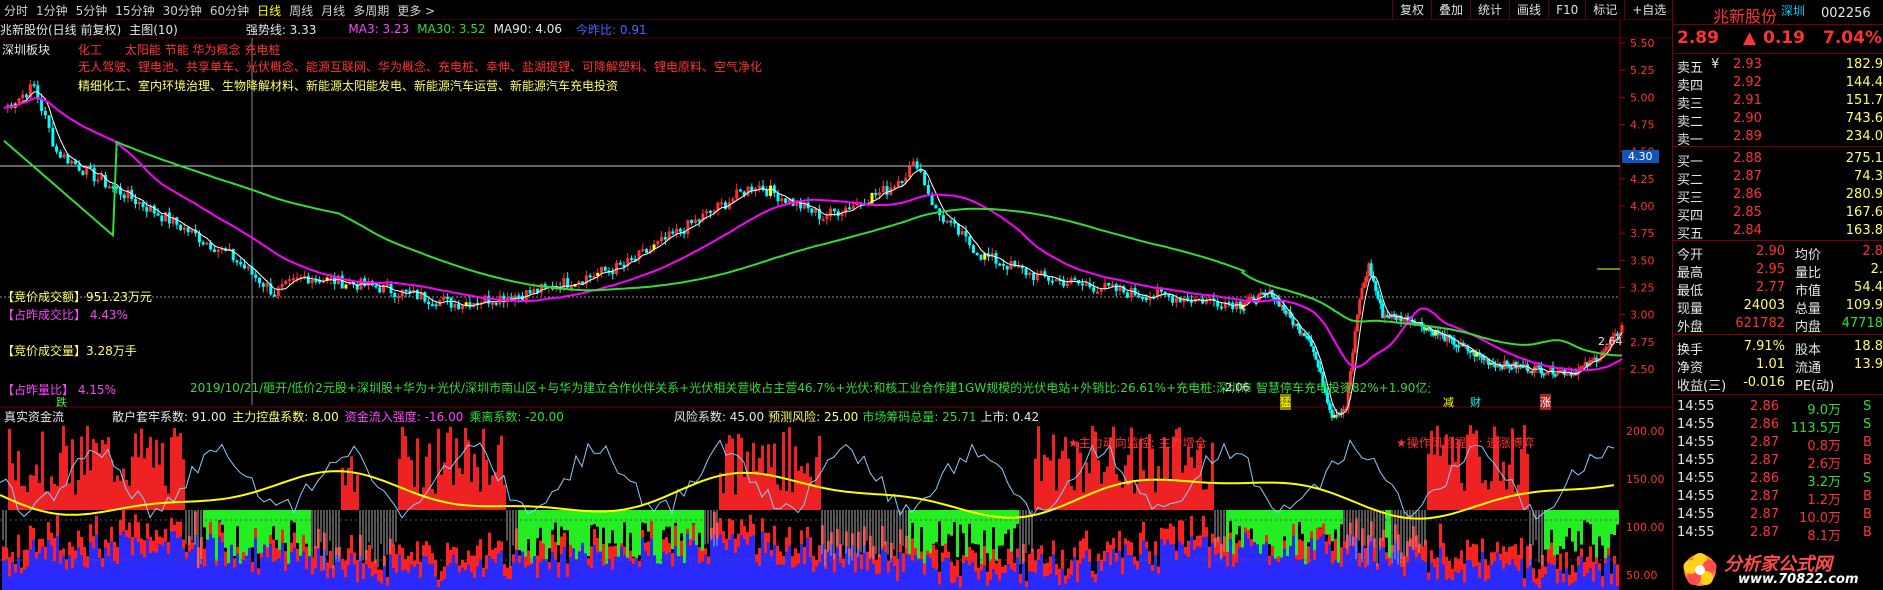  I want to click on bid-price: 2.85, so click(1747, 212).